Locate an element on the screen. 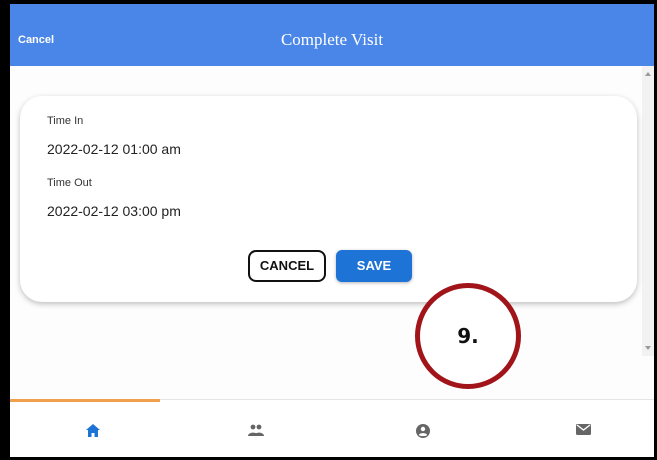 This screenshot has height=460, width=657. tab-account is located at coordinates (410, 428).